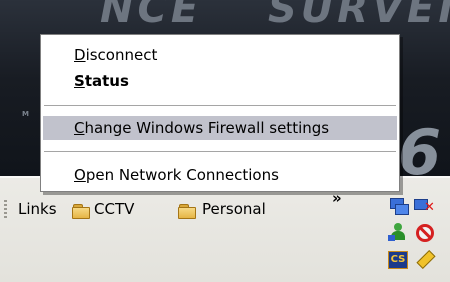  I want to click on link-personal: Personal, so click(234, 209).